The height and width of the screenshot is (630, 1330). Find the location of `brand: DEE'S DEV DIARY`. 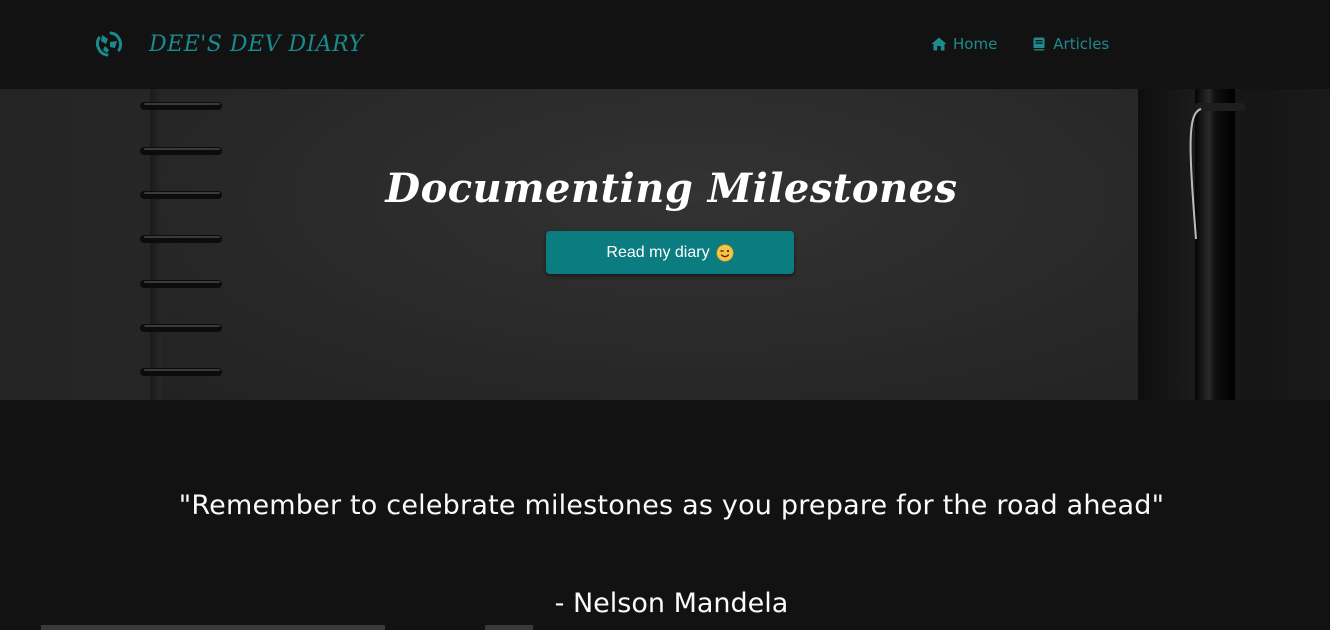

brand: DEE'S DEV DIARY is located at coordinates (228, 44).